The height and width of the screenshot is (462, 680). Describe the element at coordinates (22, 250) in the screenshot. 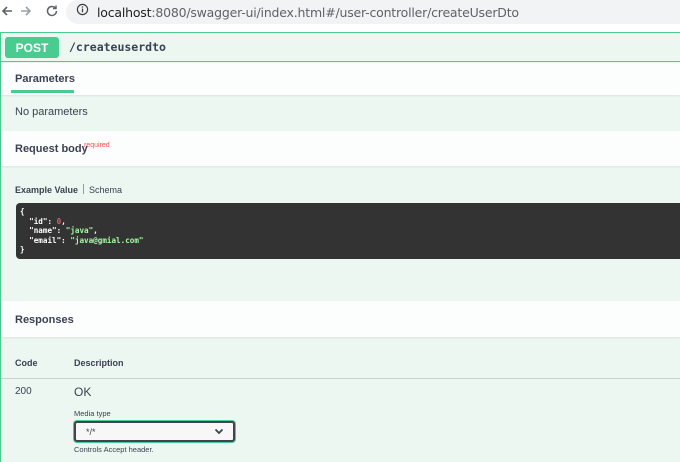

I see `code-line: }` at that location.